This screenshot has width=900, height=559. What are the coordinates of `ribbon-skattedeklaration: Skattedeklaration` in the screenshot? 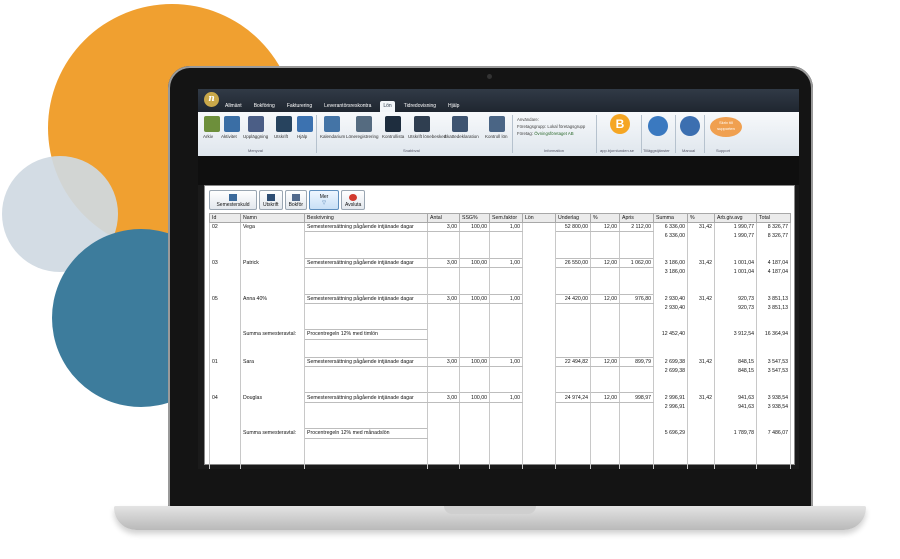 It's located at (461, 136).